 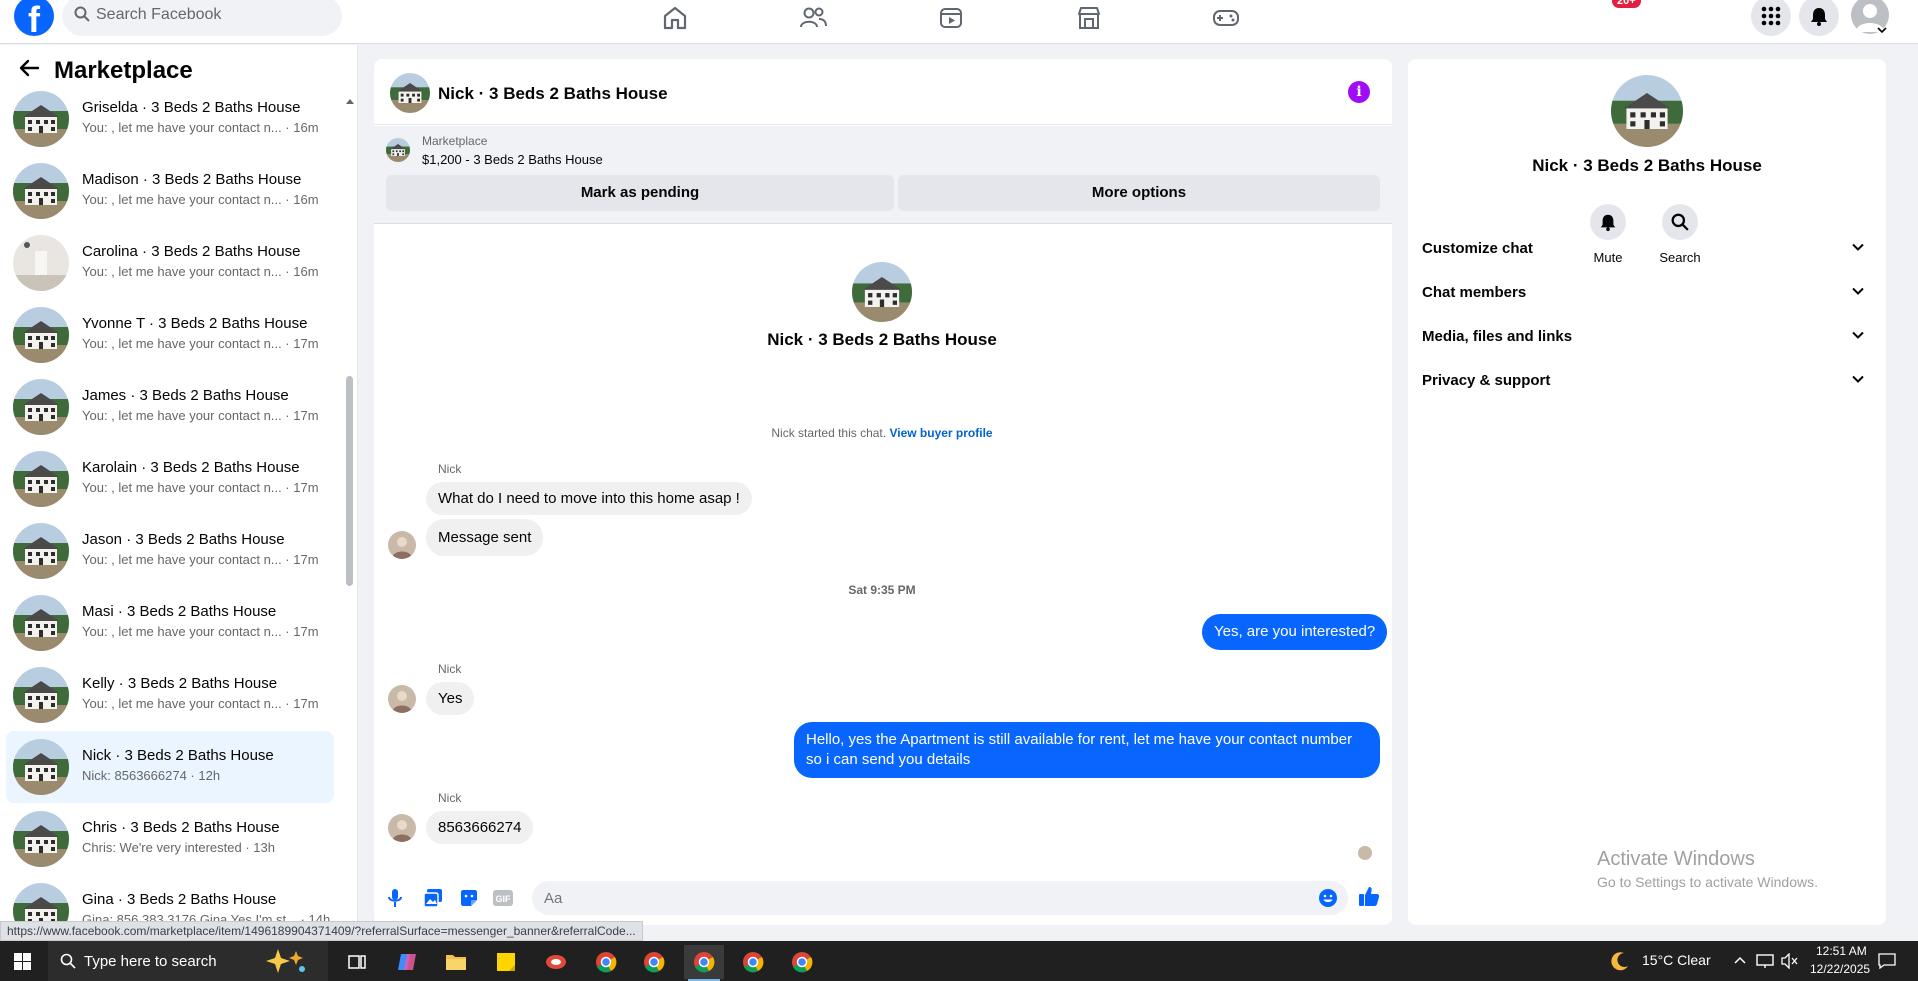 What do you see at coordinates (433, 898) in the screenshot?
I see `photo-icon` at bounding box center [433, 898].